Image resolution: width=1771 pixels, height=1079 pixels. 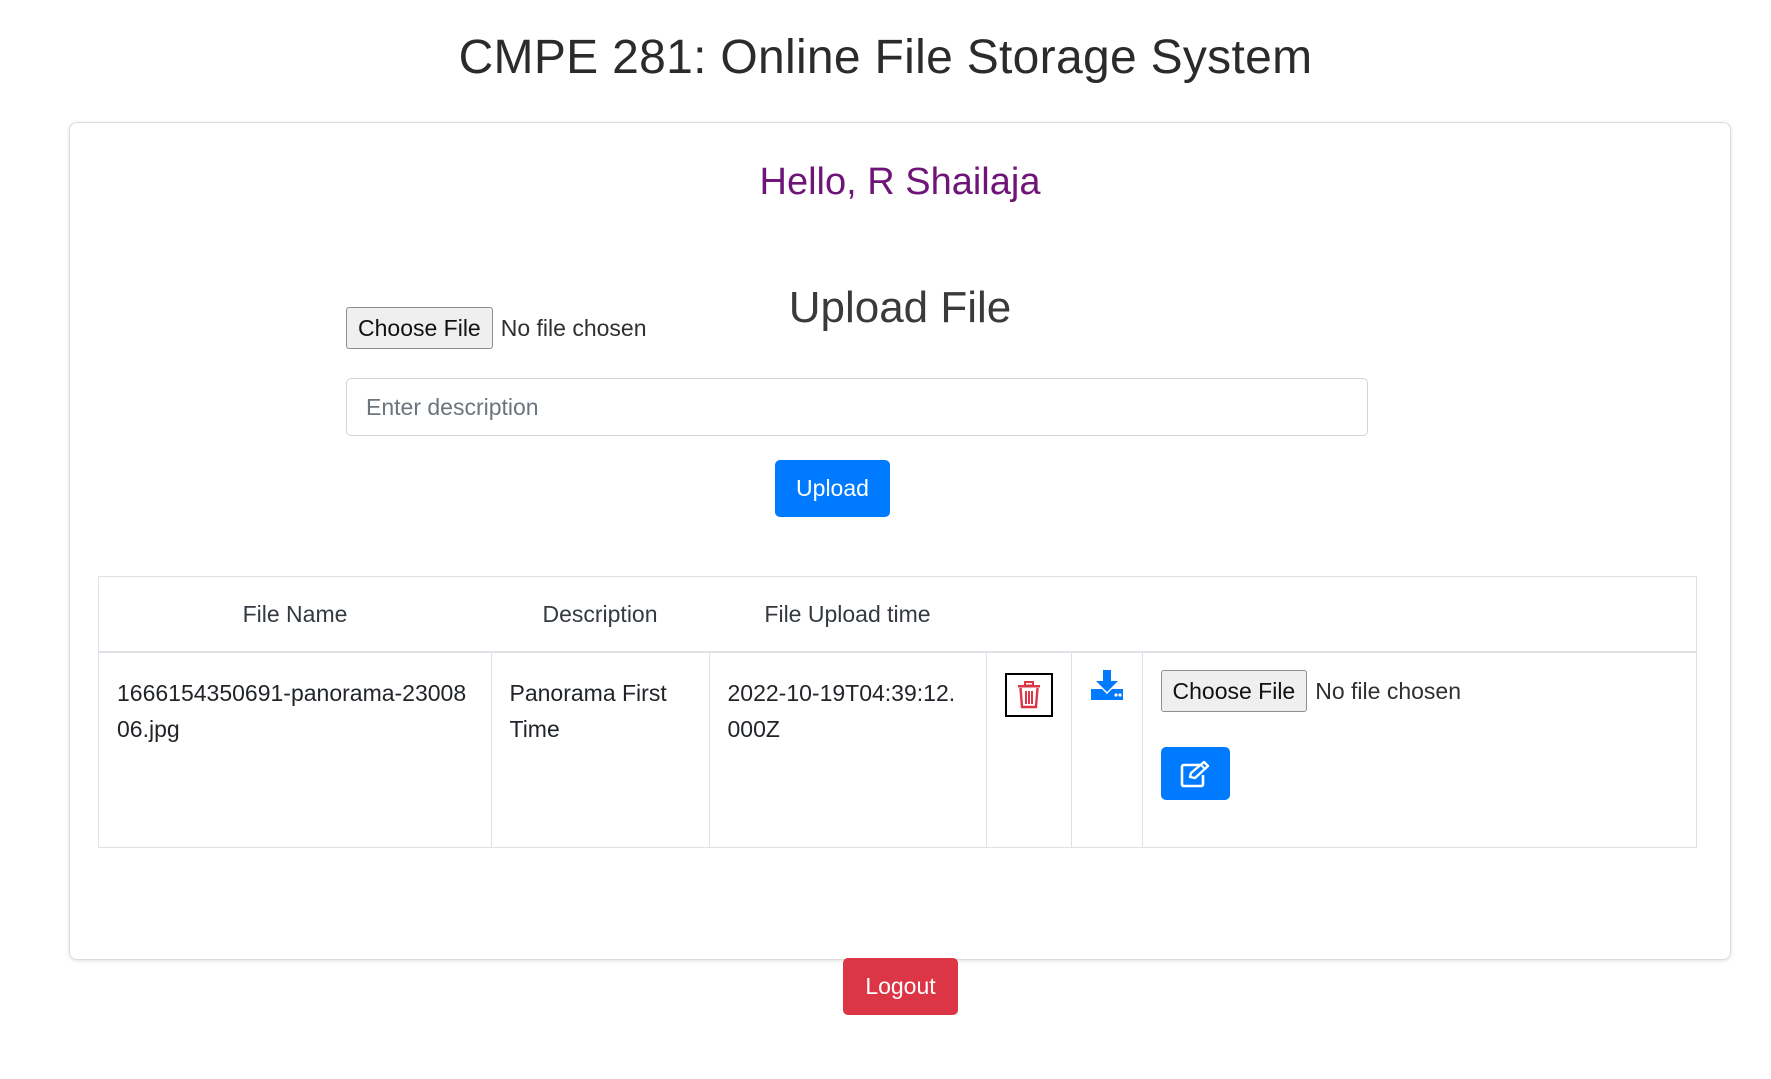 I want to click on column-header-delete, so click(x=1028, y=614).